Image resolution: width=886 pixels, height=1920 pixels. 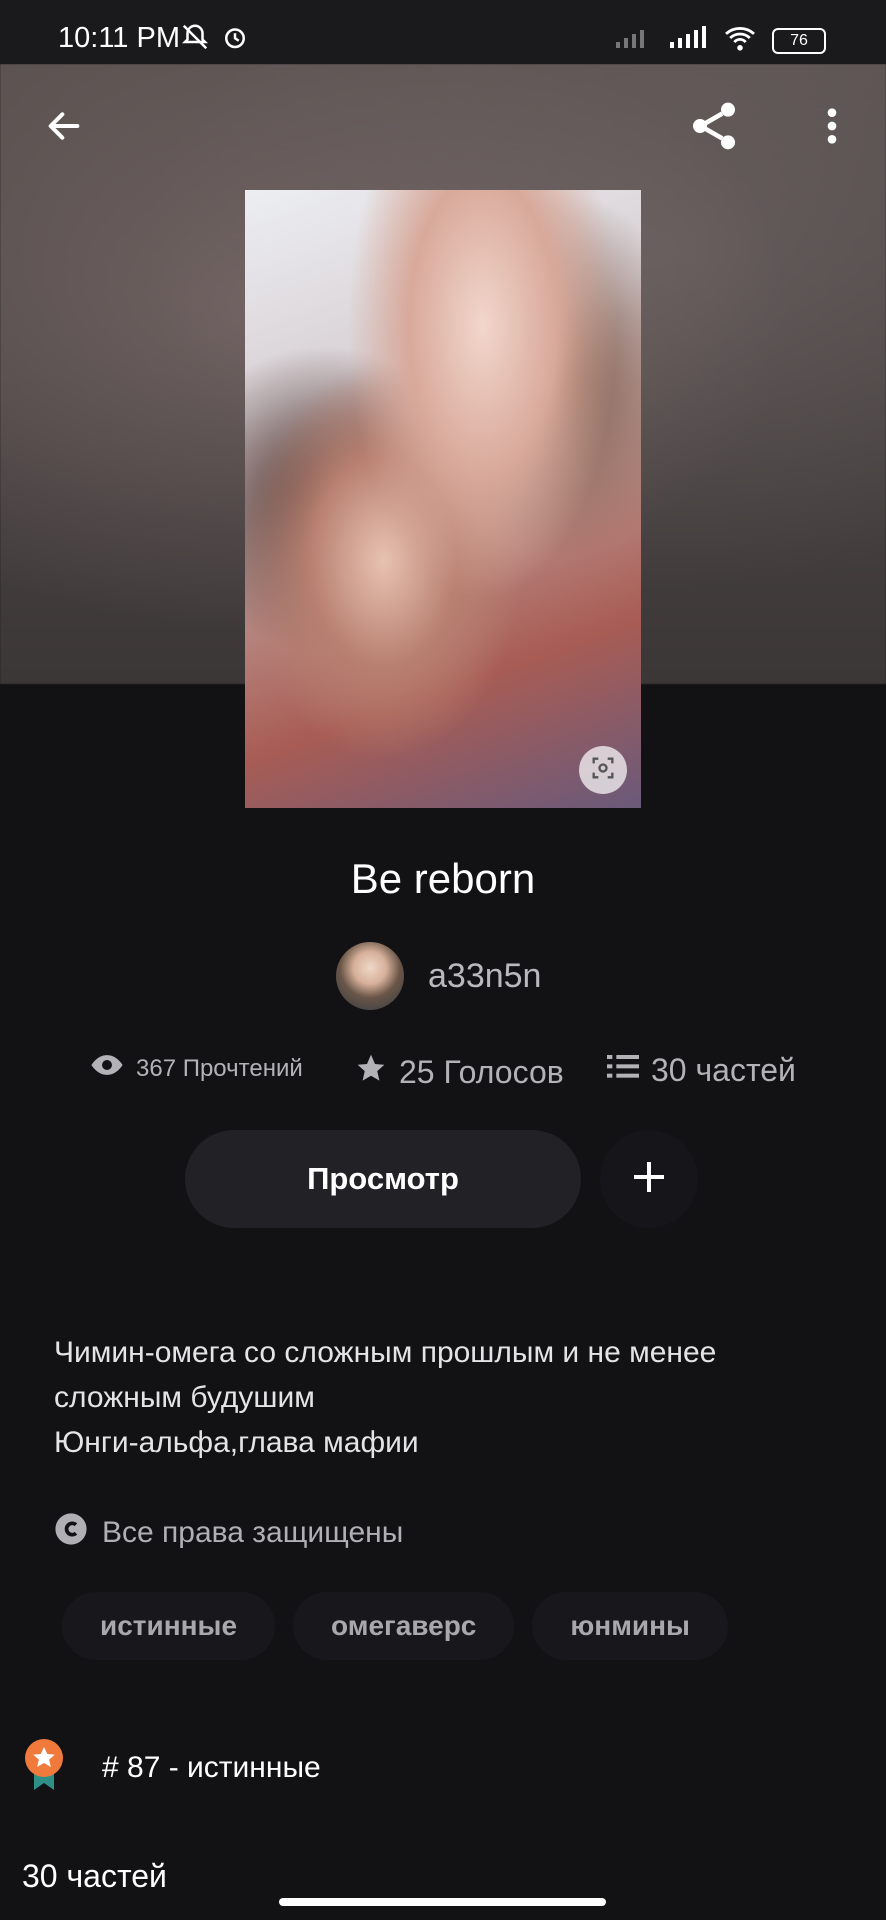 I want to click on share-icon, so click(x=714, y=128).